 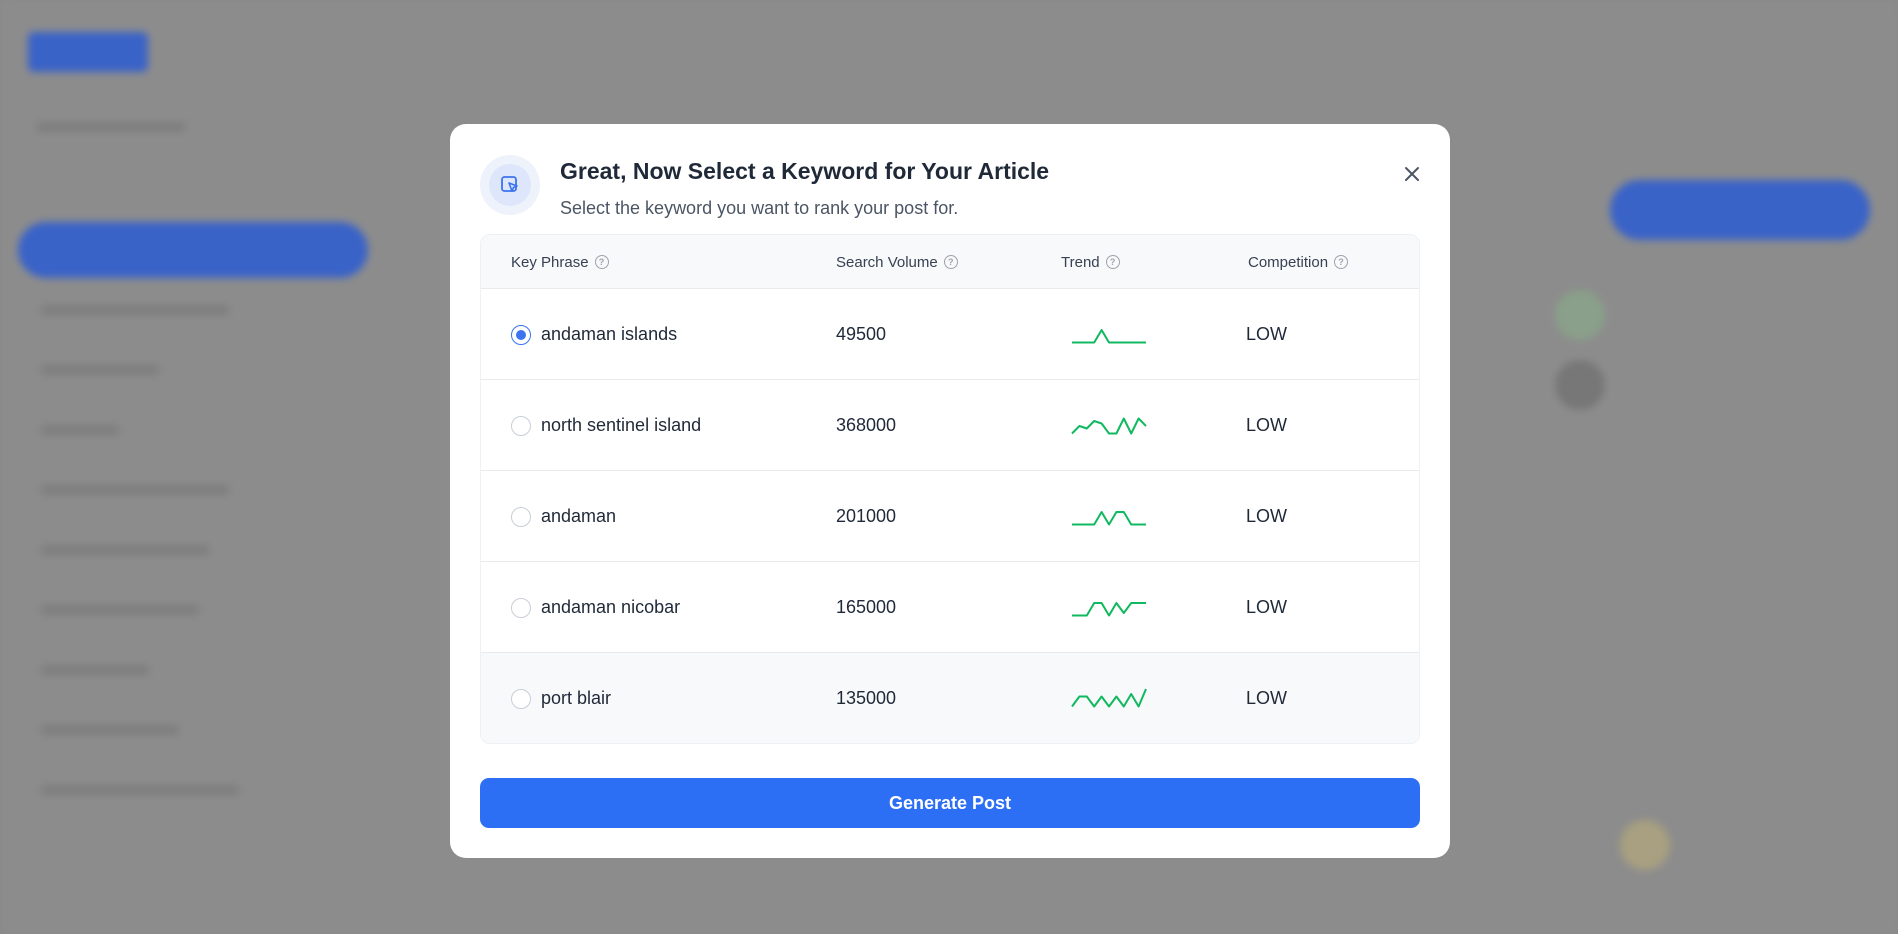 I want to click on search-volume-value: 368000, so click(x=866, y=425).